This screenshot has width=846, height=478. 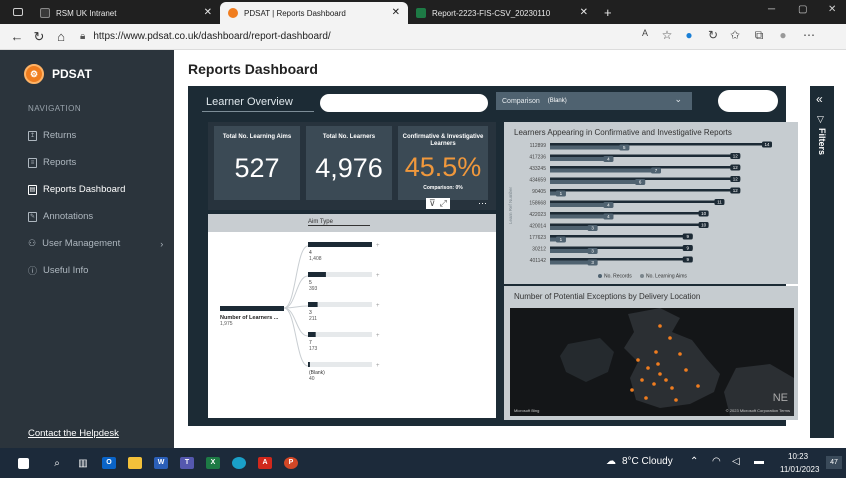 What do you see at coordinates (748, 101) in the screenshot?
I see `redacted-area` at bounding box center [748, 101].